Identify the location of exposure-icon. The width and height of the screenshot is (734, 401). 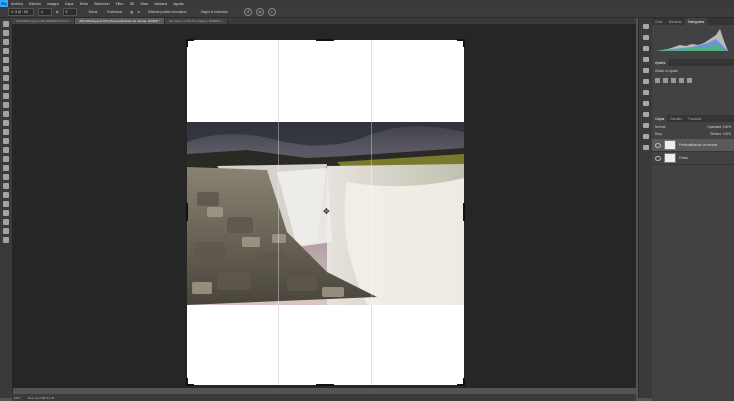
(681, 80).